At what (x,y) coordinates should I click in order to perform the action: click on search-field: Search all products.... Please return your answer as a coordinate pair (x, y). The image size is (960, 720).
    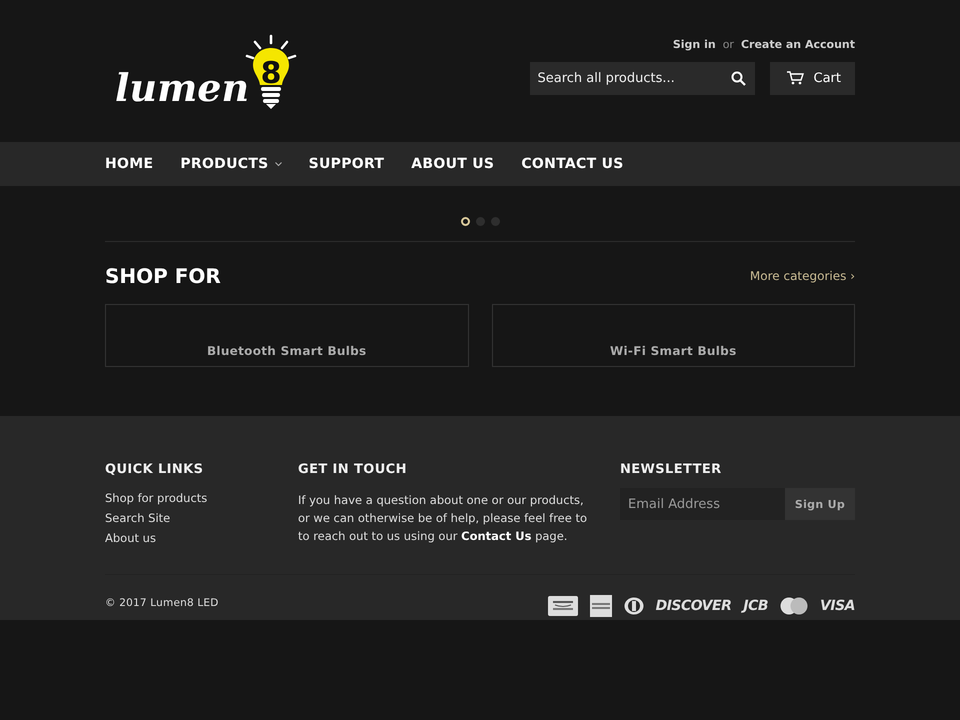
    Looking at the image, I should click on (642, 78).